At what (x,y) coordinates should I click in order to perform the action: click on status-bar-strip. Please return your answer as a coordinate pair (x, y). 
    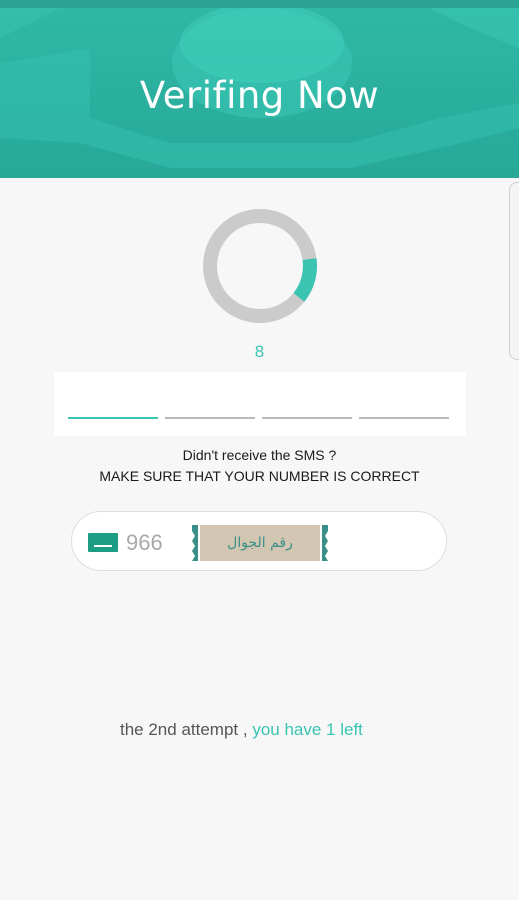
    Looking at the image, I should click on (259, 4).